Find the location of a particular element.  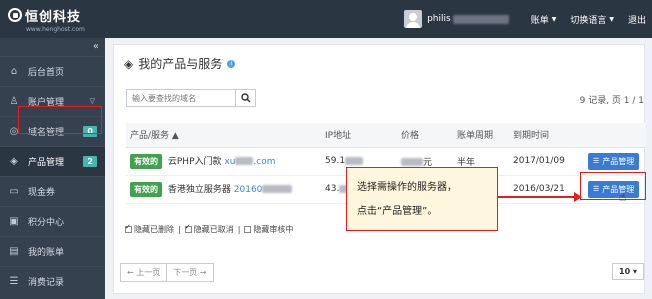

filter-options: 隐藏已删除 | 隐藏已取消 | 隐藏审核中 is located at coordinates (209, 229).